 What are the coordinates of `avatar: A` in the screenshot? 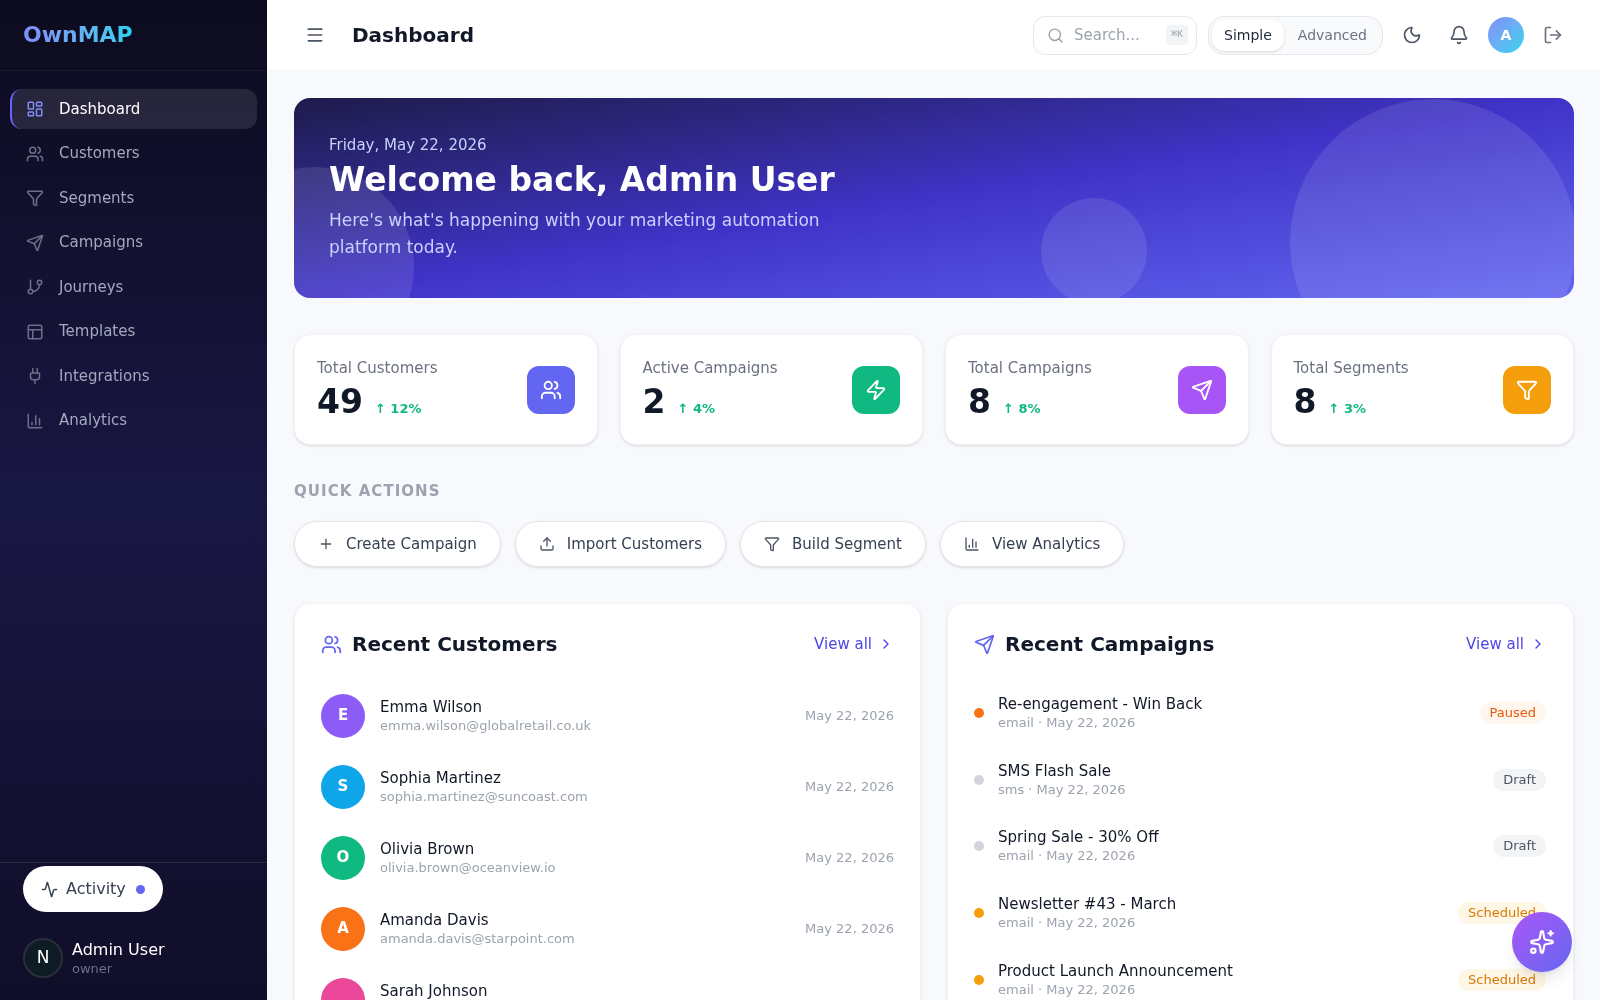 It's located at (343, 928).